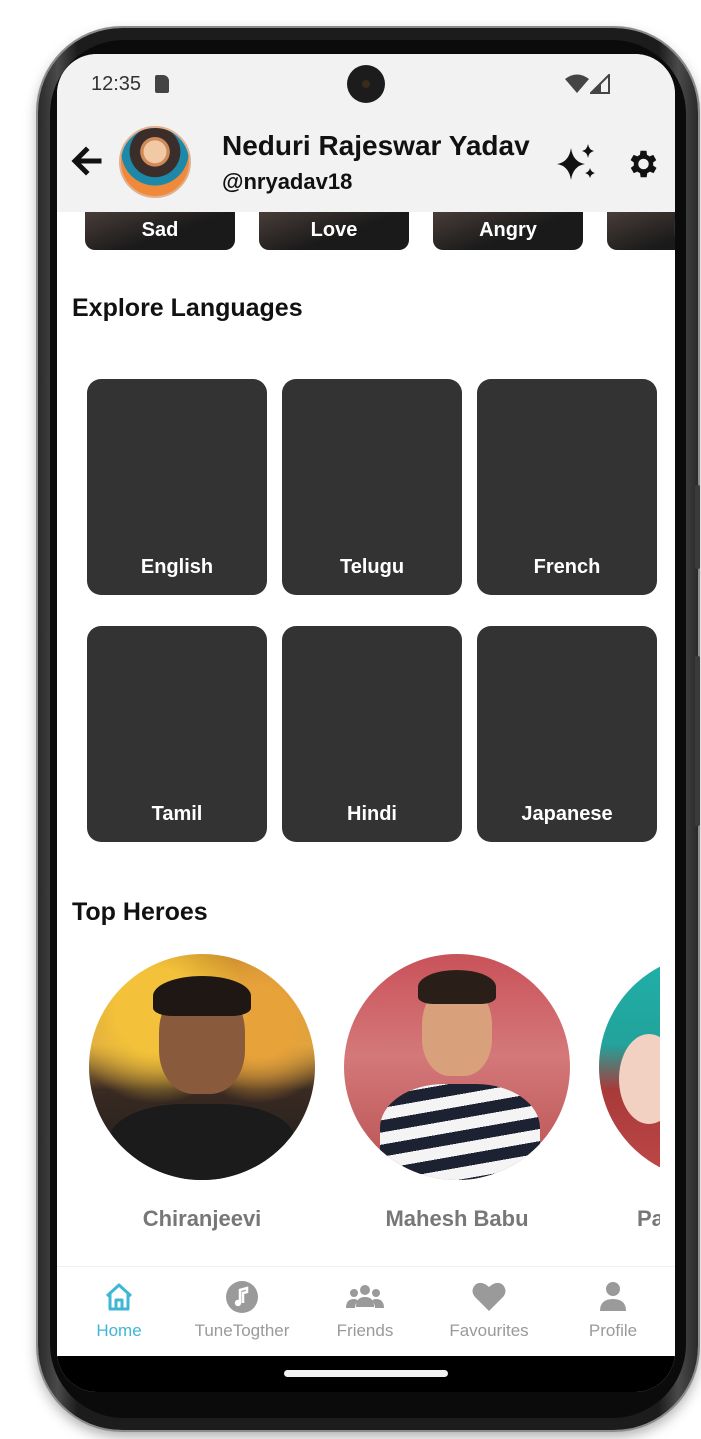  Describe the element at coordinates (155, 162) in the screenshot. I see `avatar` at that location.